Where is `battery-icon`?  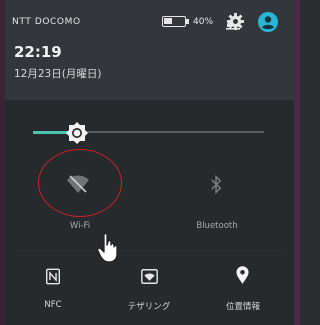 battery-icon is located at coordinates (174, 21).